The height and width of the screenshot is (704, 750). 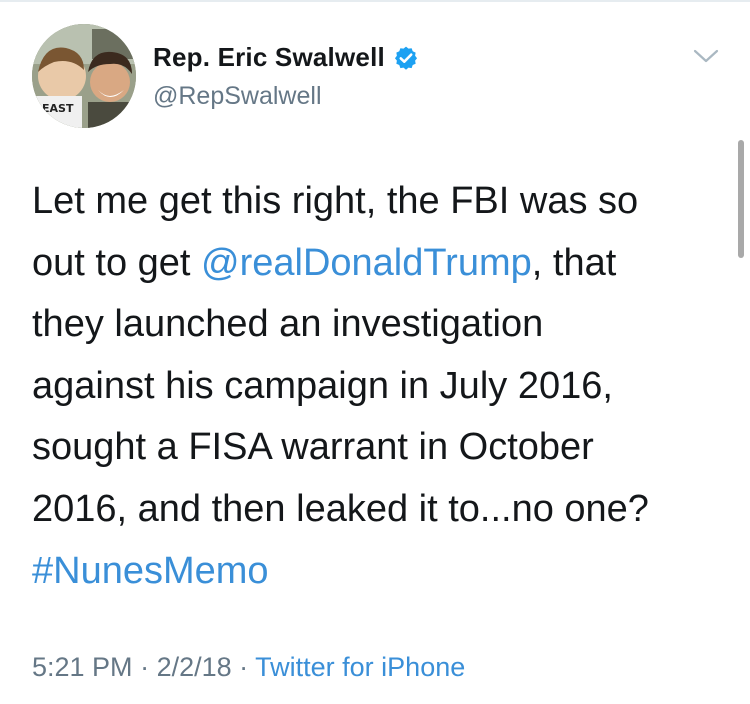 I want to click on avatar: EAST, so click(x=84, y=76).